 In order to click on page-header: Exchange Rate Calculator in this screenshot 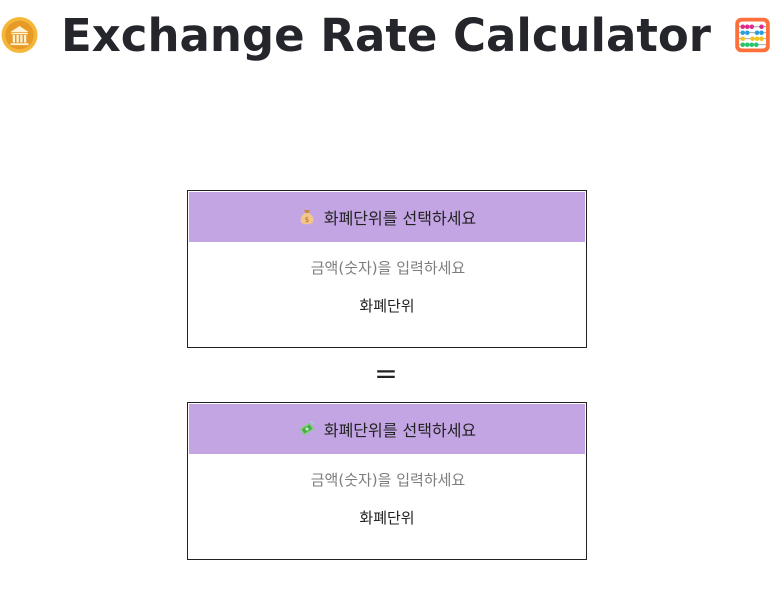, I will do `click(386, 35)`.